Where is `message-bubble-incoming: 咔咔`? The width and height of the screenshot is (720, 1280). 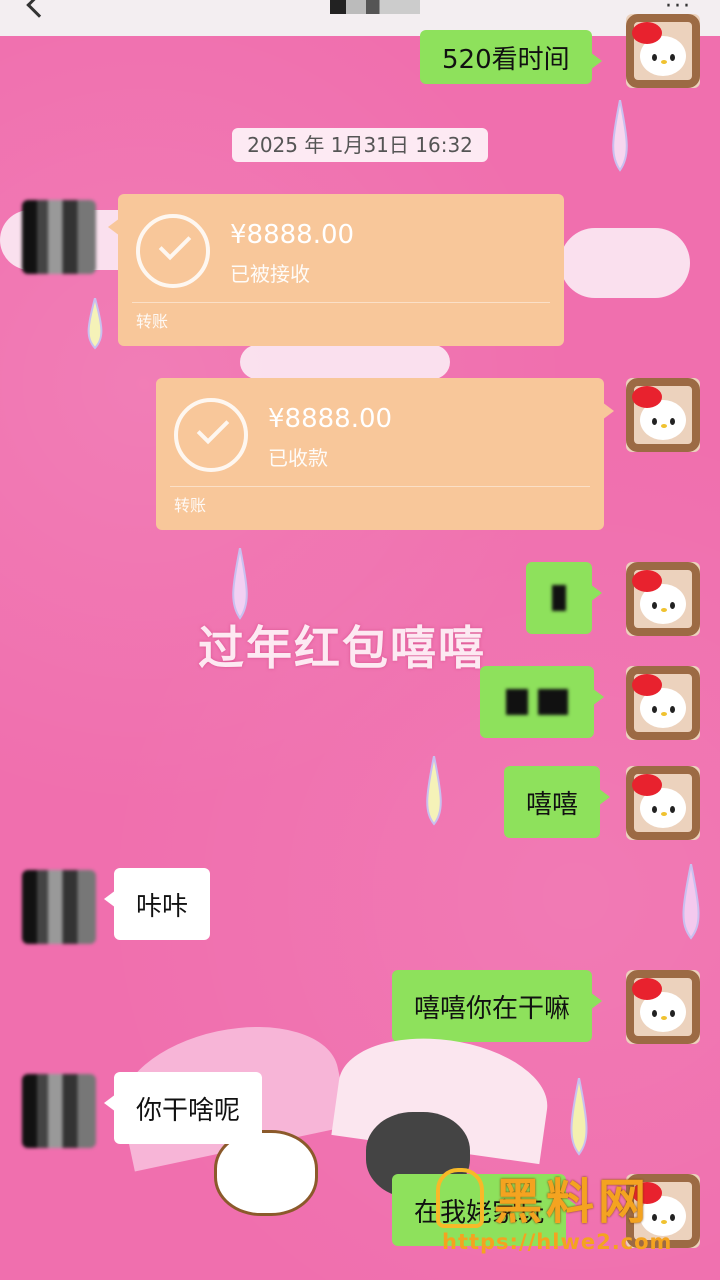 message-bubble-incoming: 咔咔 is located at coordinates (157, 904).